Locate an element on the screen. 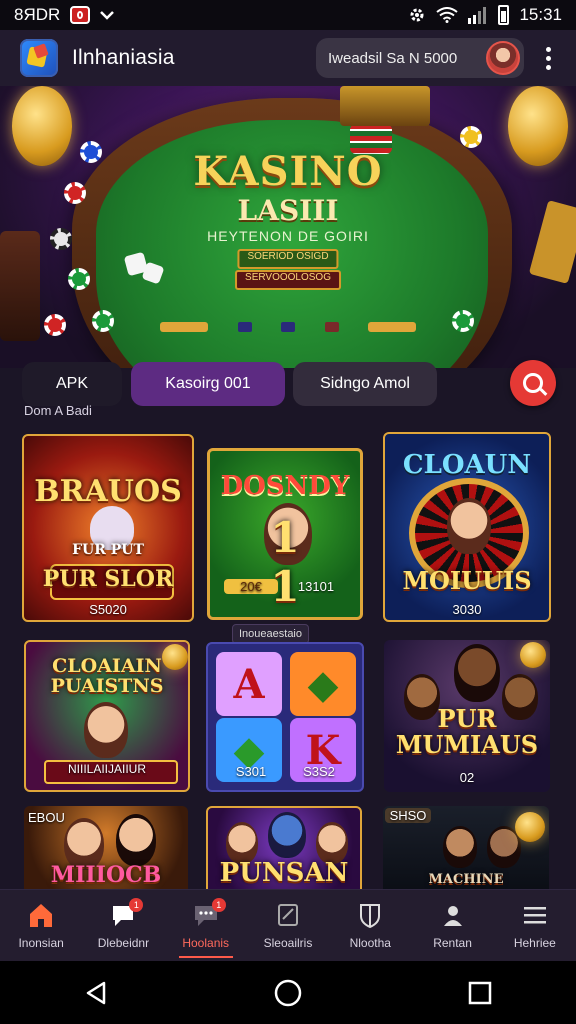 This screenshot has width=576, height=1024. search-button is located at coordinates (533, 383).